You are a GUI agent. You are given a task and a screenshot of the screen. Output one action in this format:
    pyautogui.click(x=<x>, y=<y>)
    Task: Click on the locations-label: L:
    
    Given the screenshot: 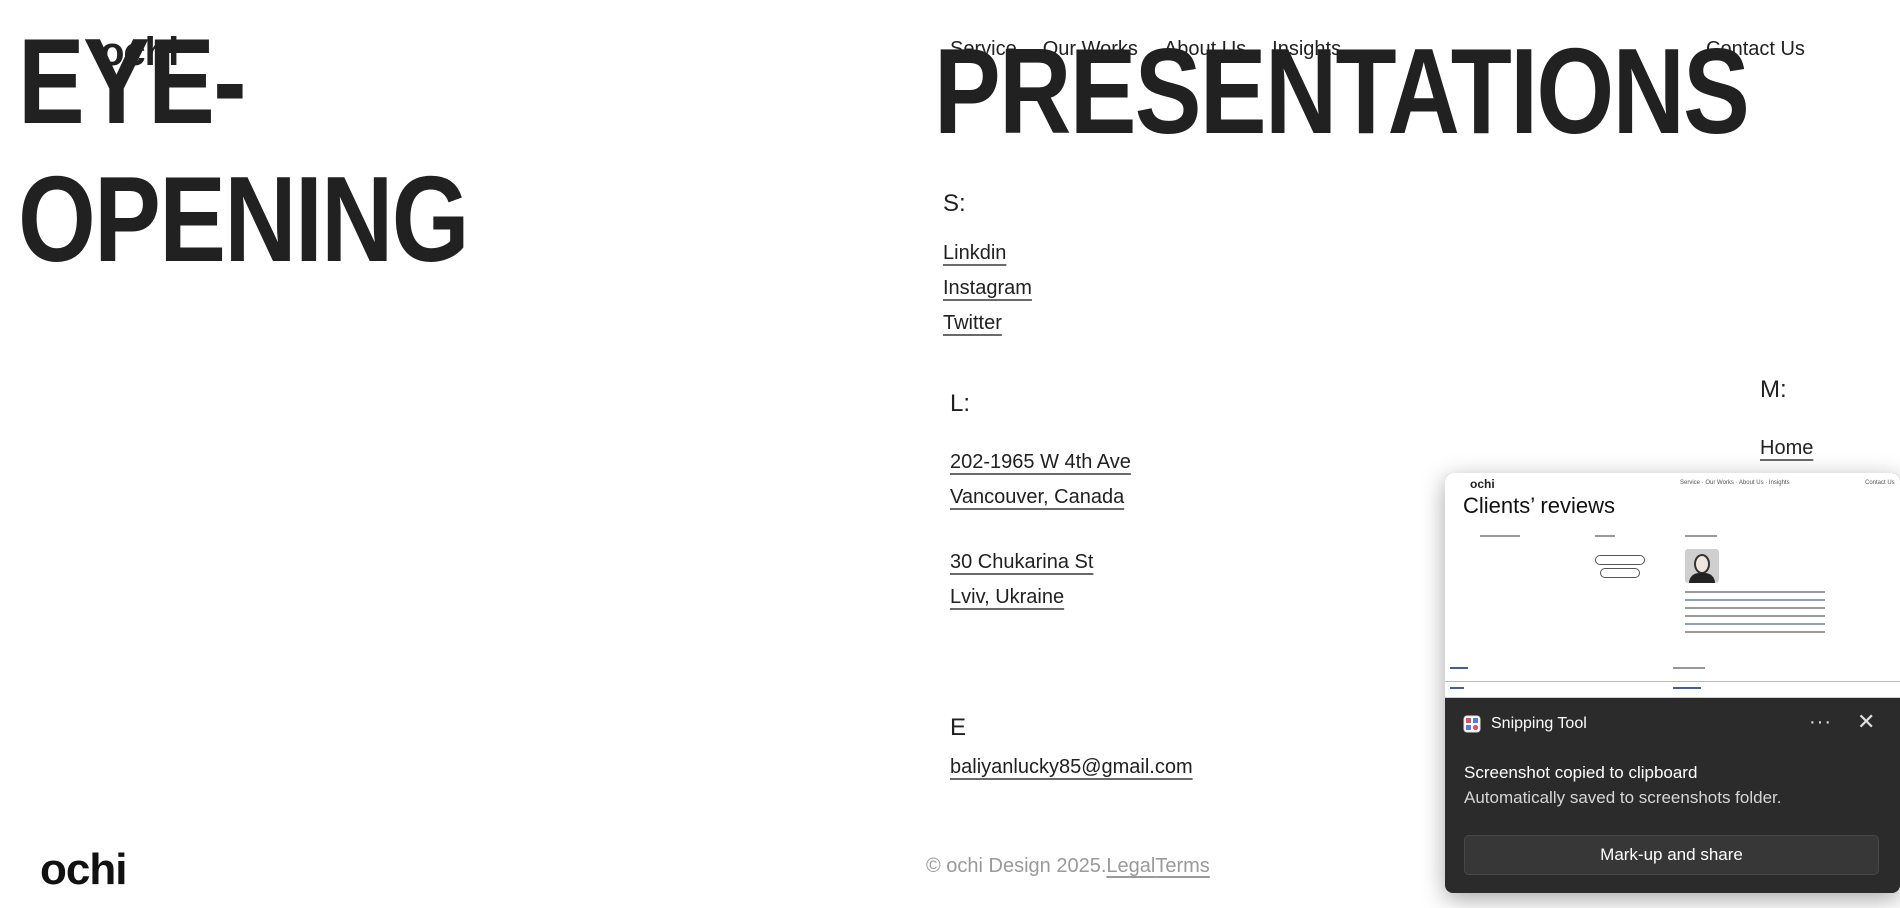 What is the action you would take?
    pyautogui.click(x=960, y=403)
    